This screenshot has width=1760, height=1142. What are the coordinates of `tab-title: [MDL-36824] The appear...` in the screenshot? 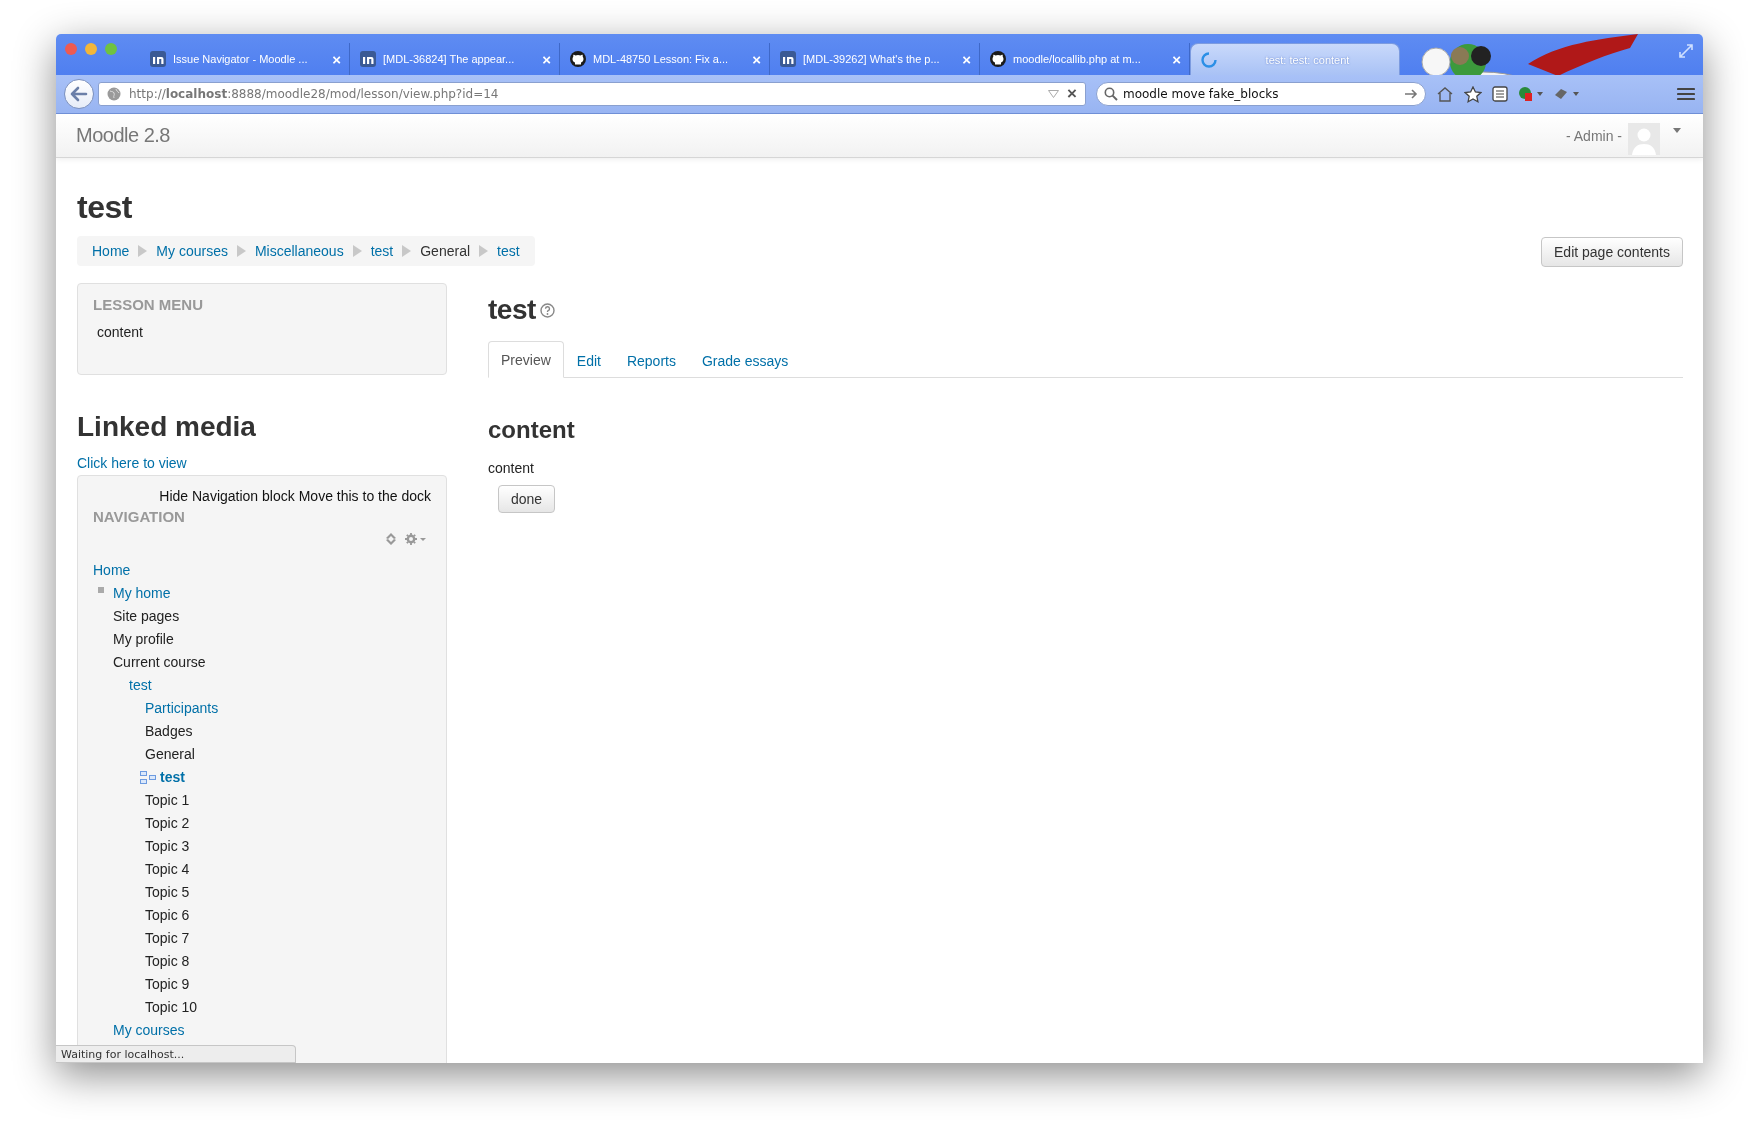 It's located at (449, 59).